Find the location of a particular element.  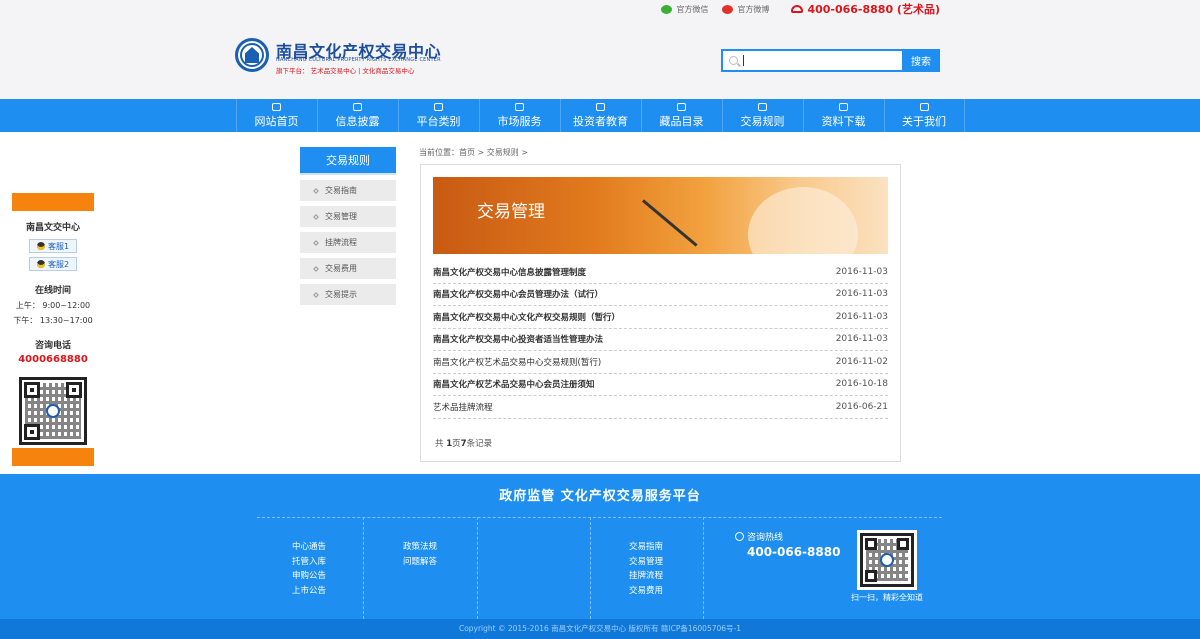

nav-item-downloads: 资料下载 is located at coordinates (843, 115).